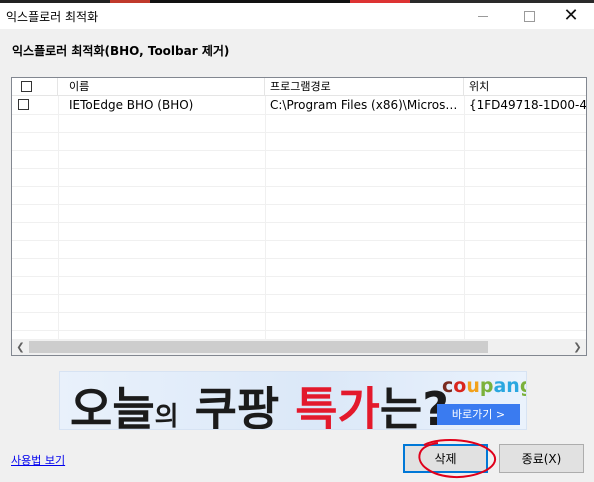  What do you see at coordinates (541, 458) in the screenshot?
I see `exit-button: 종료(X)` at bounding box center [541, 458].